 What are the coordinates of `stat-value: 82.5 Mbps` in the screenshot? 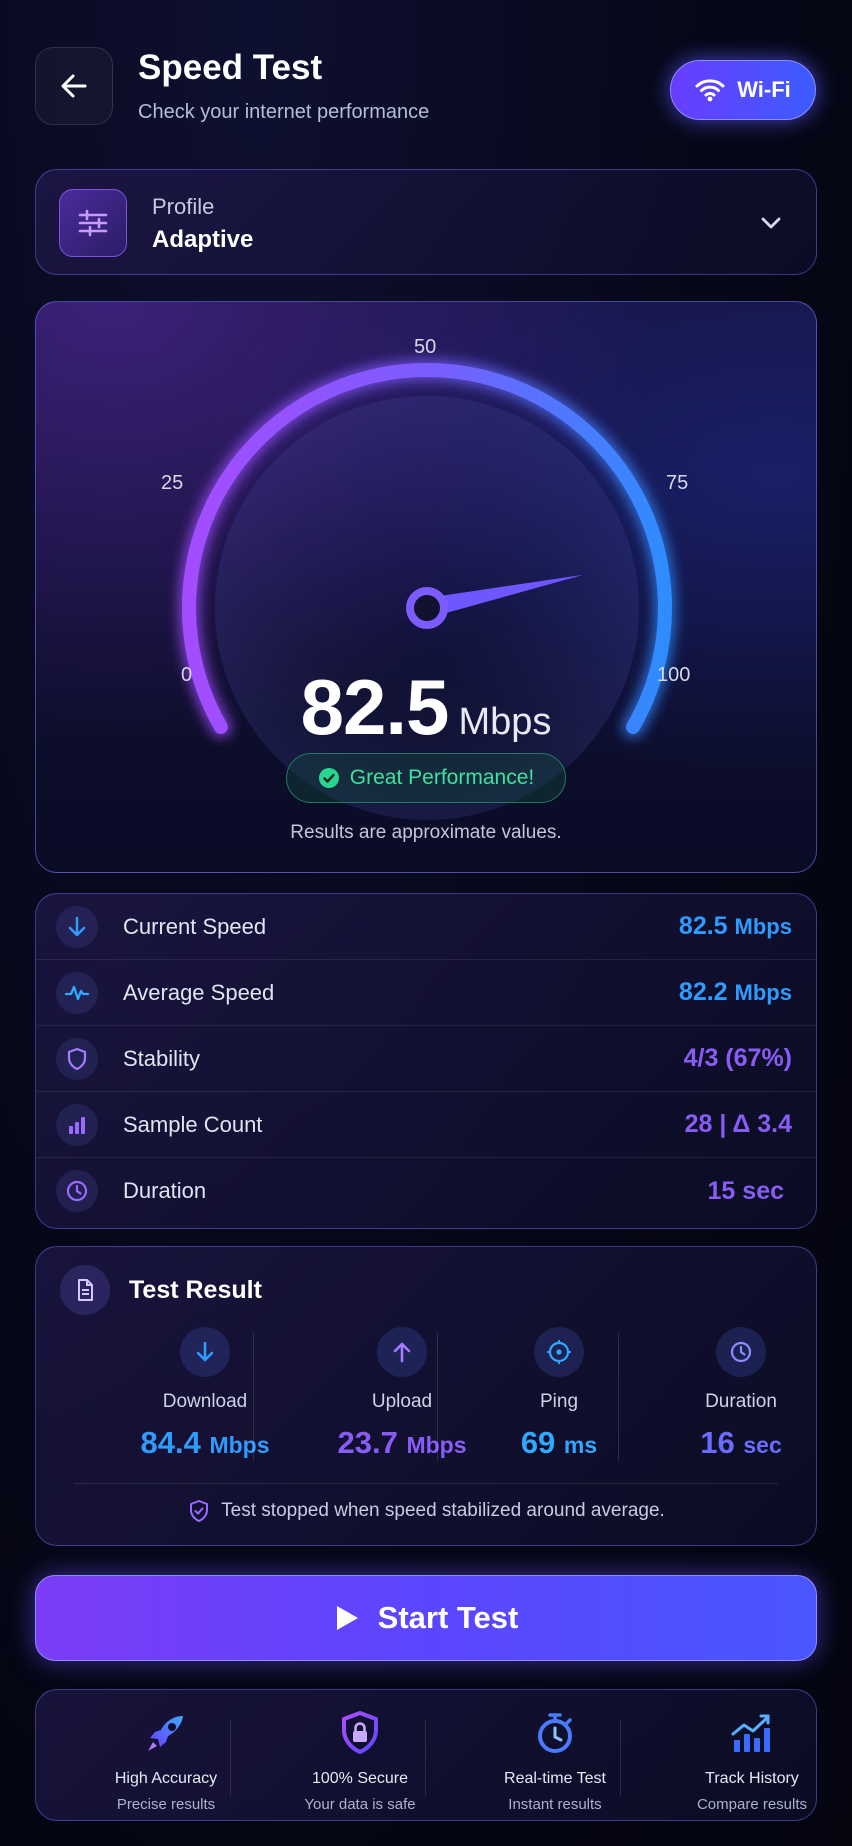 It's located at (735, 926).